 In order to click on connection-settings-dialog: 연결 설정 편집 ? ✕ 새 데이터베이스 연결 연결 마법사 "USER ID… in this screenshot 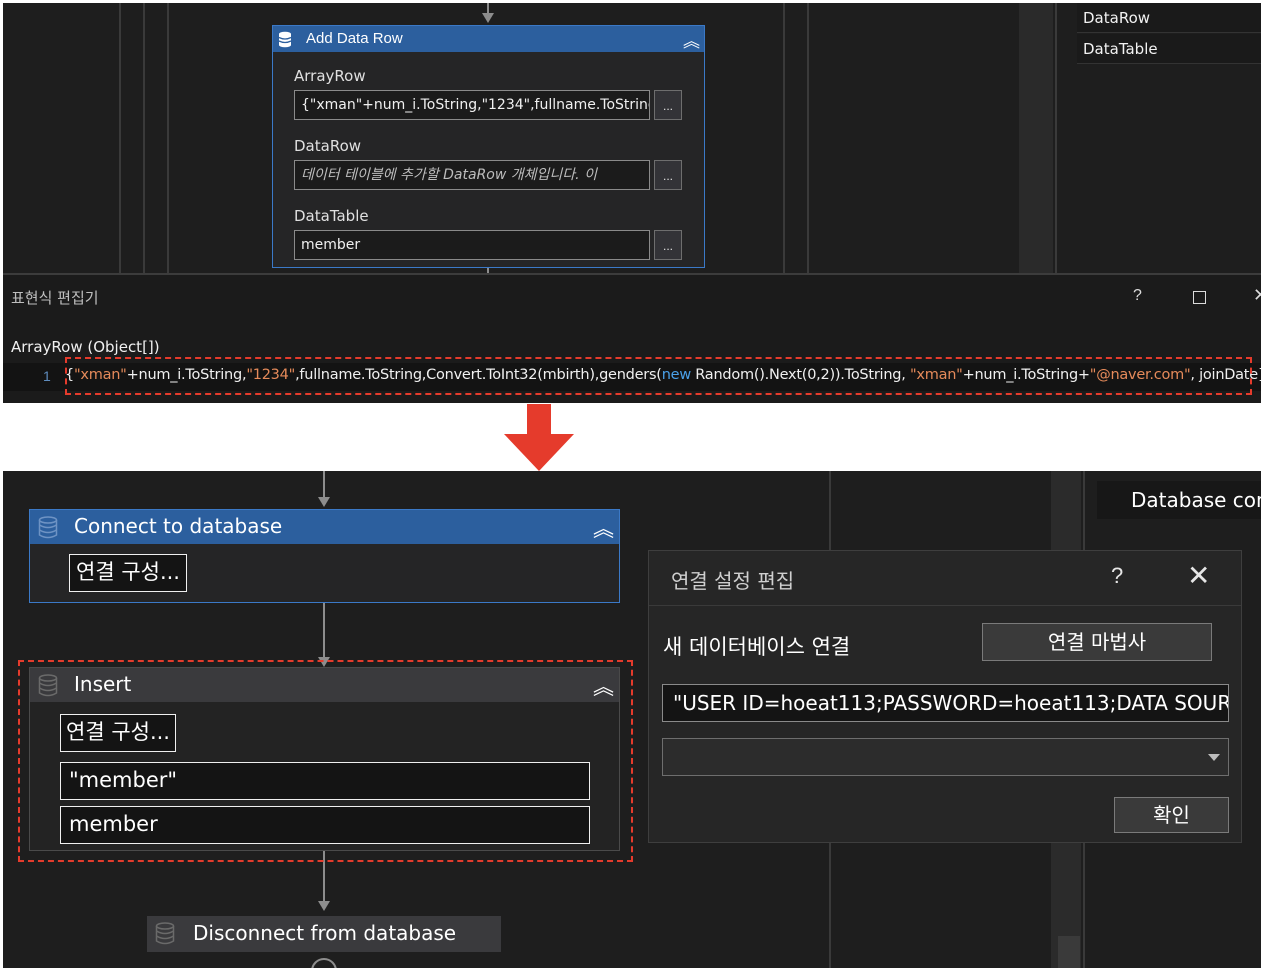, I will do `click(945, 696)`.